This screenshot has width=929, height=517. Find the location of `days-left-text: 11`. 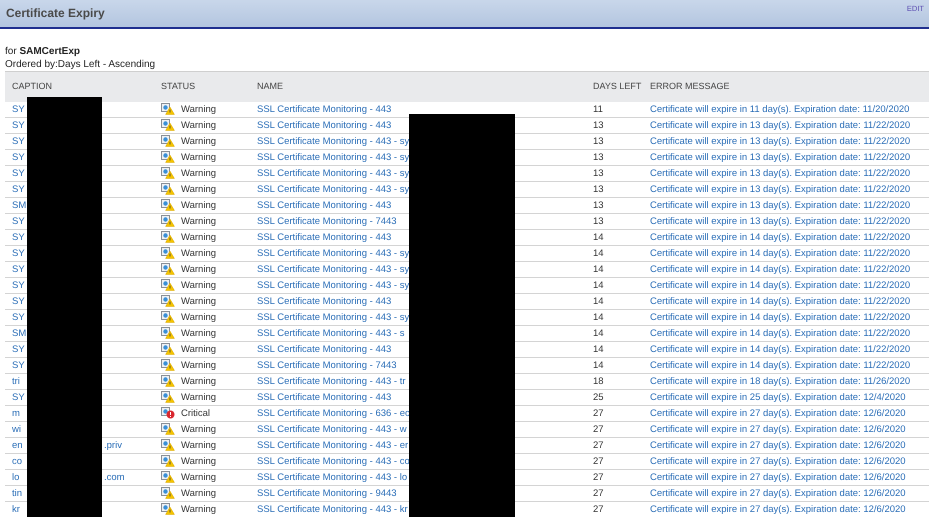

days-left-text: 11 is located at coordinates (598, 109).